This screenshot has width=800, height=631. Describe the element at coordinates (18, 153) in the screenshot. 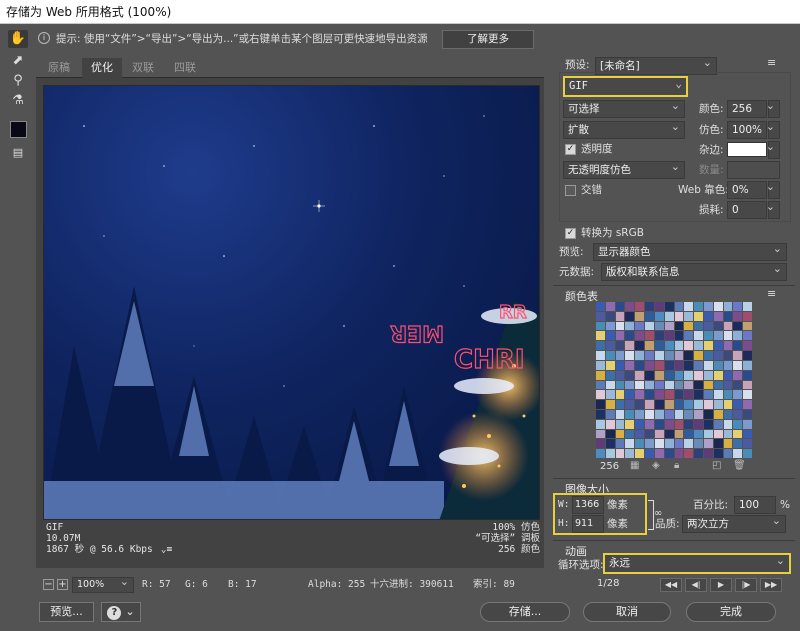

I see `toggle-slices-icon: ▤` at that location.